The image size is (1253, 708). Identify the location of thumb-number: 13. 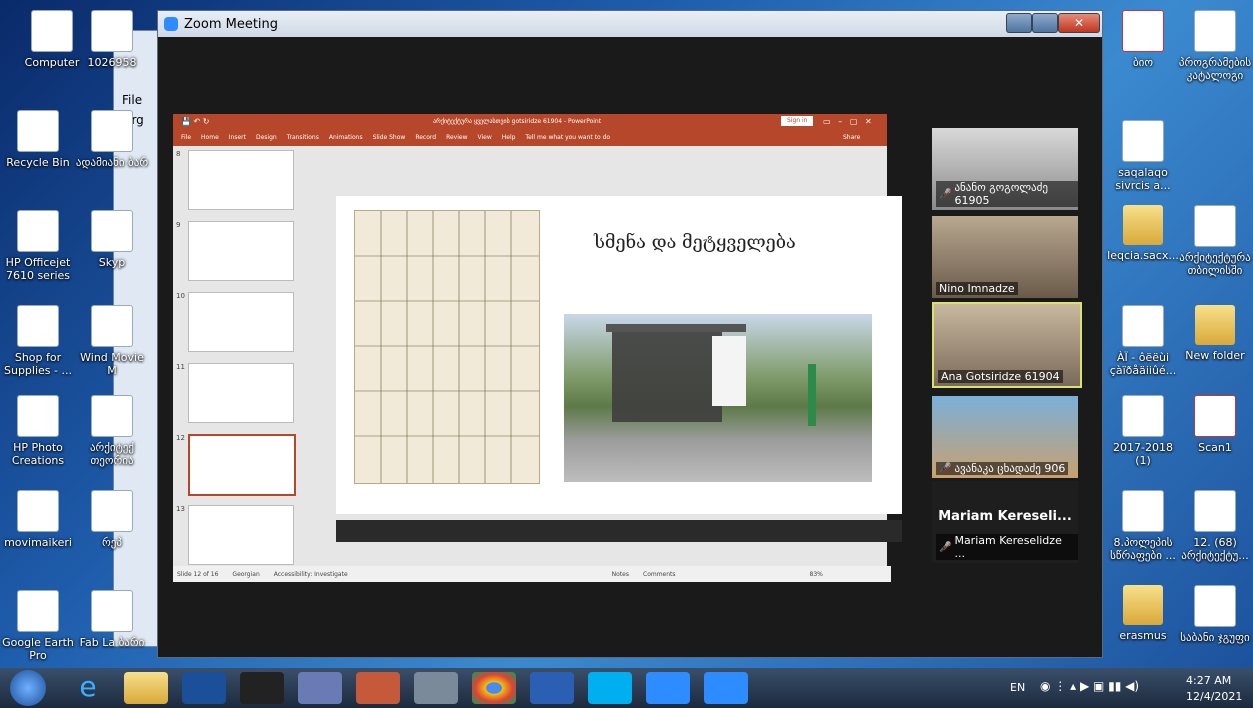
(180, 509).